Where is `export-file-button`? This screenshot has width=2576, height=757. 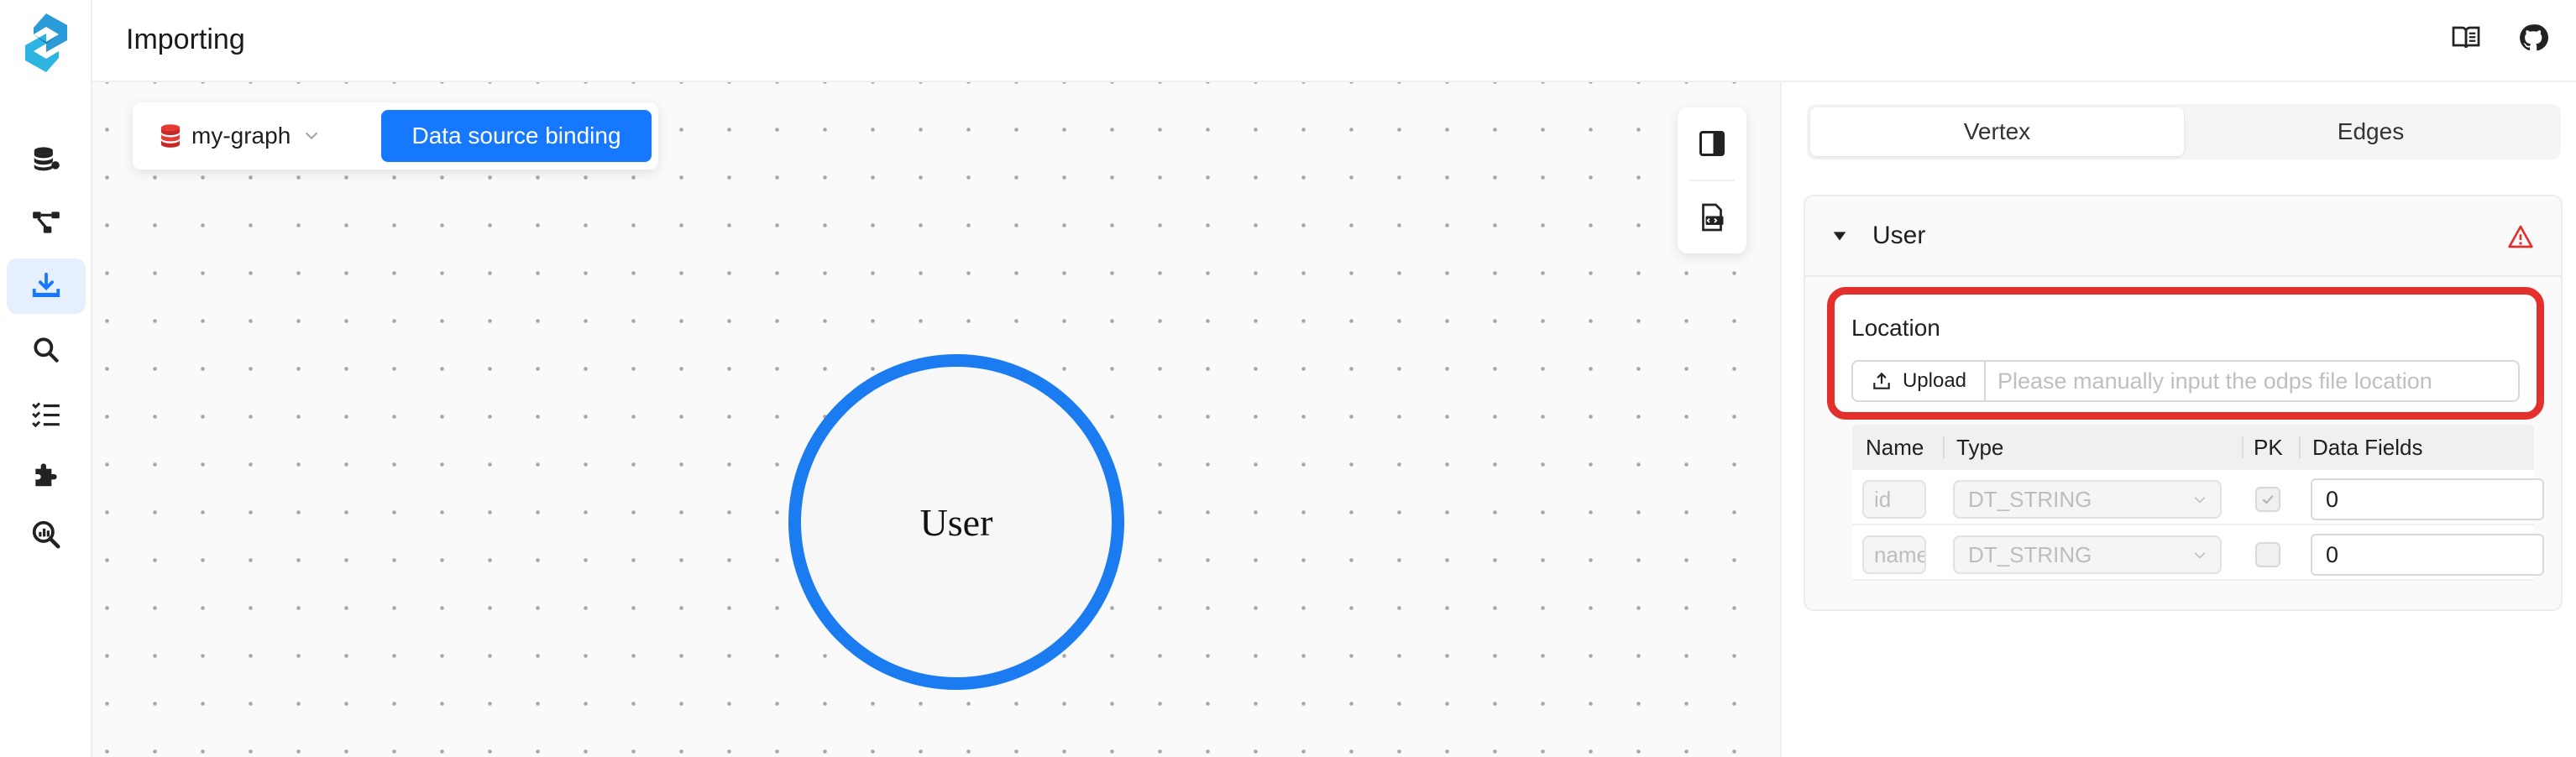
export-file-button is located at coordinates (1712, 217).